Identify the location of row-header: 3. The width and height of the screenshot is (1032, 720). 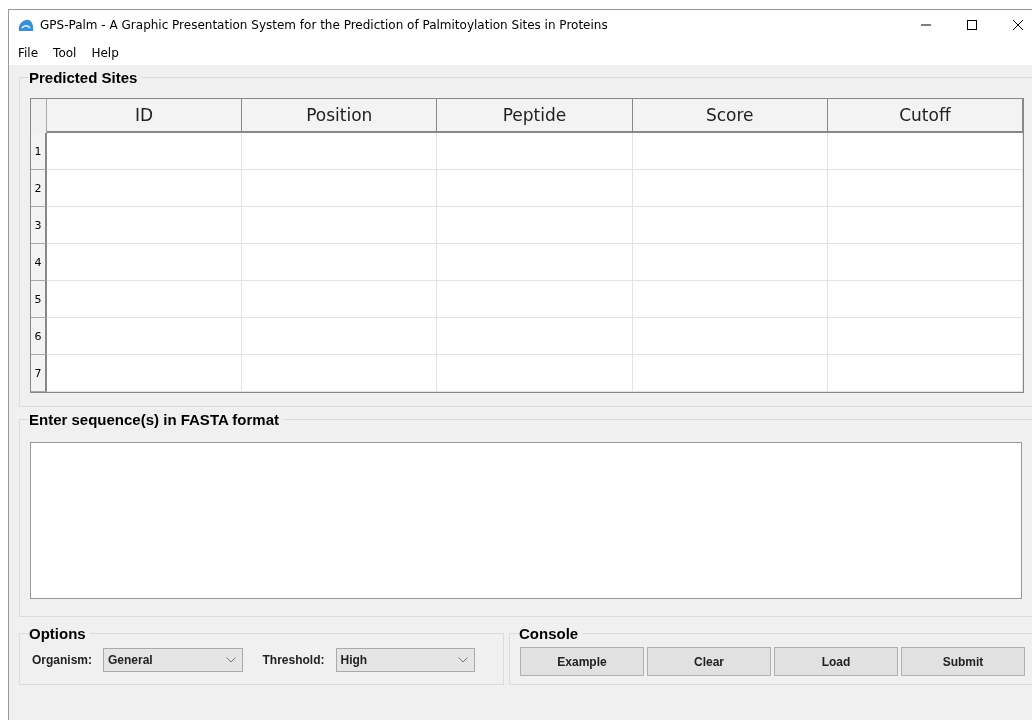
(39, 225).